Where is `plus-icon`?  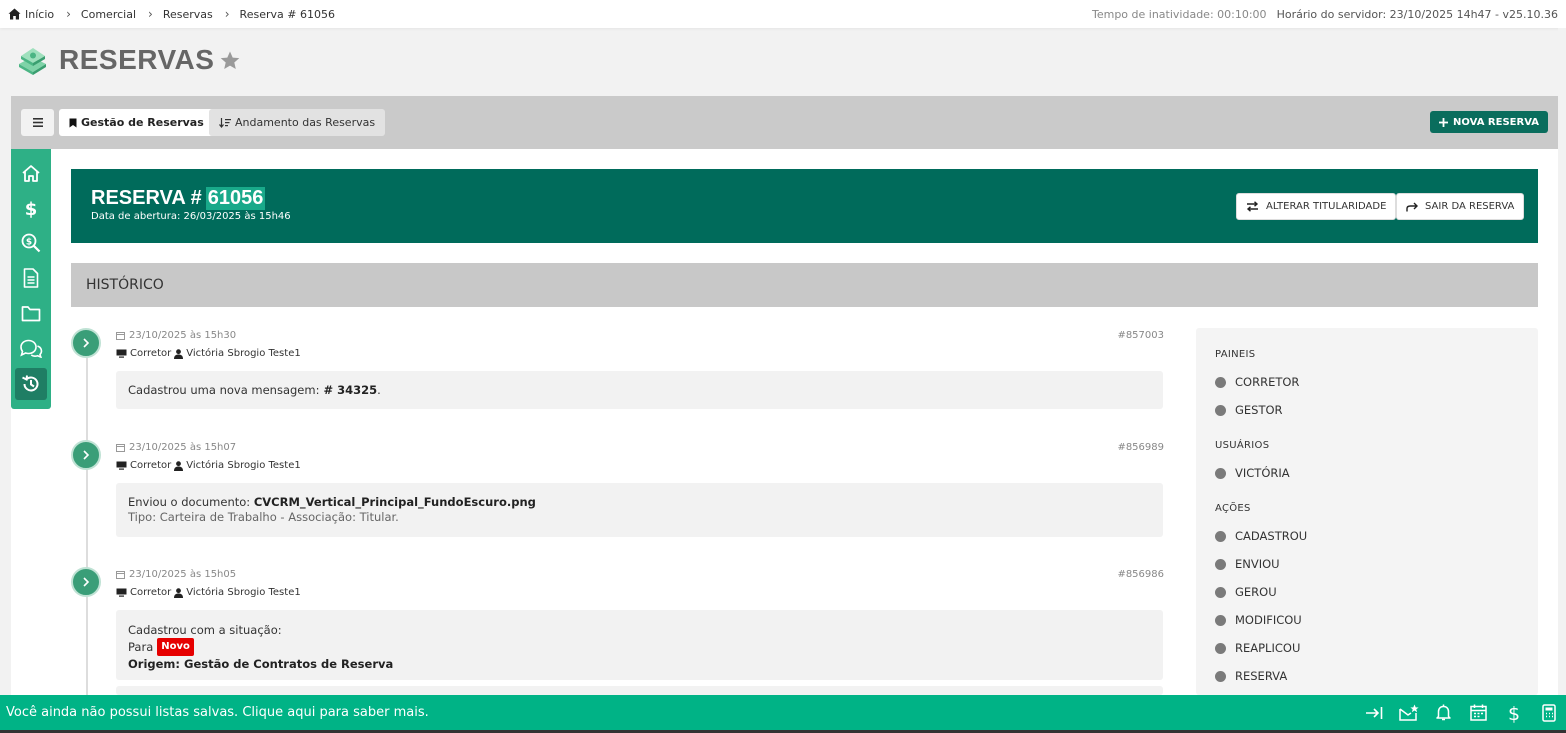 plus-icon is located at coordinates (1444, 122).